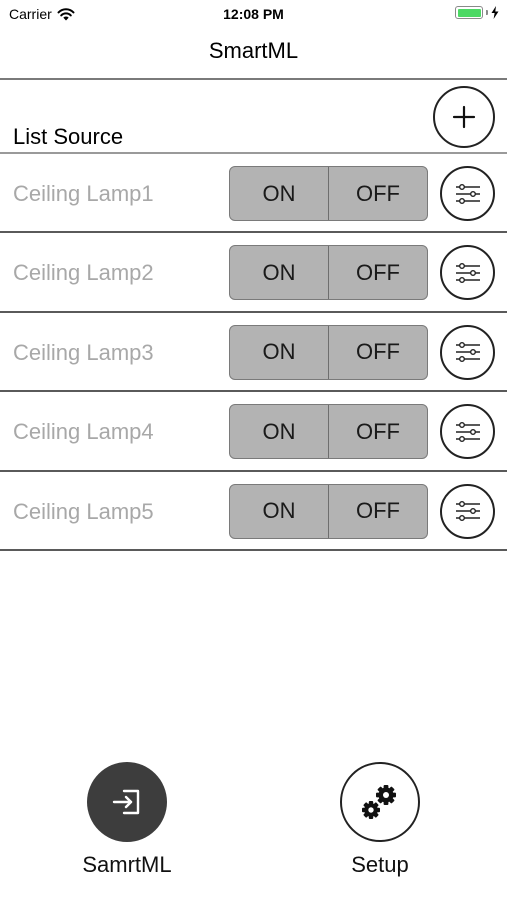 The height and width of the screenshot is (900, 507). I want to click on list-item: Ceiling Lamp5 ON OFF, so click(253, 511).